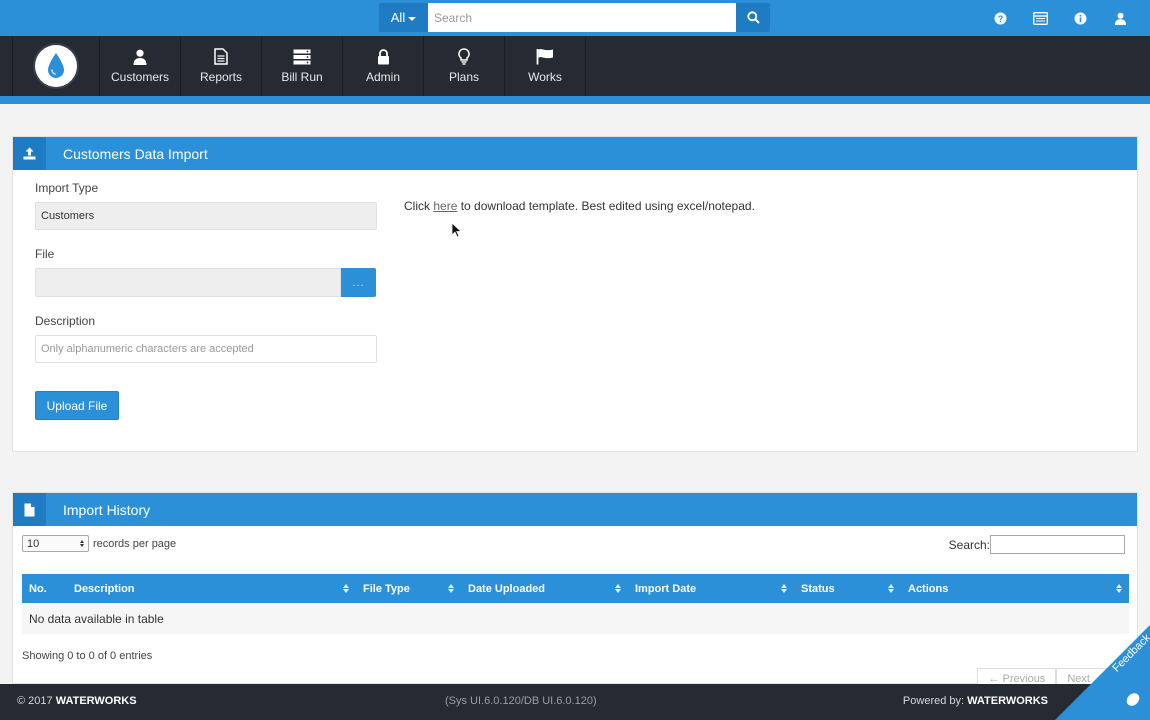  I want to click on panel-header: Import History, so click(575, 509).